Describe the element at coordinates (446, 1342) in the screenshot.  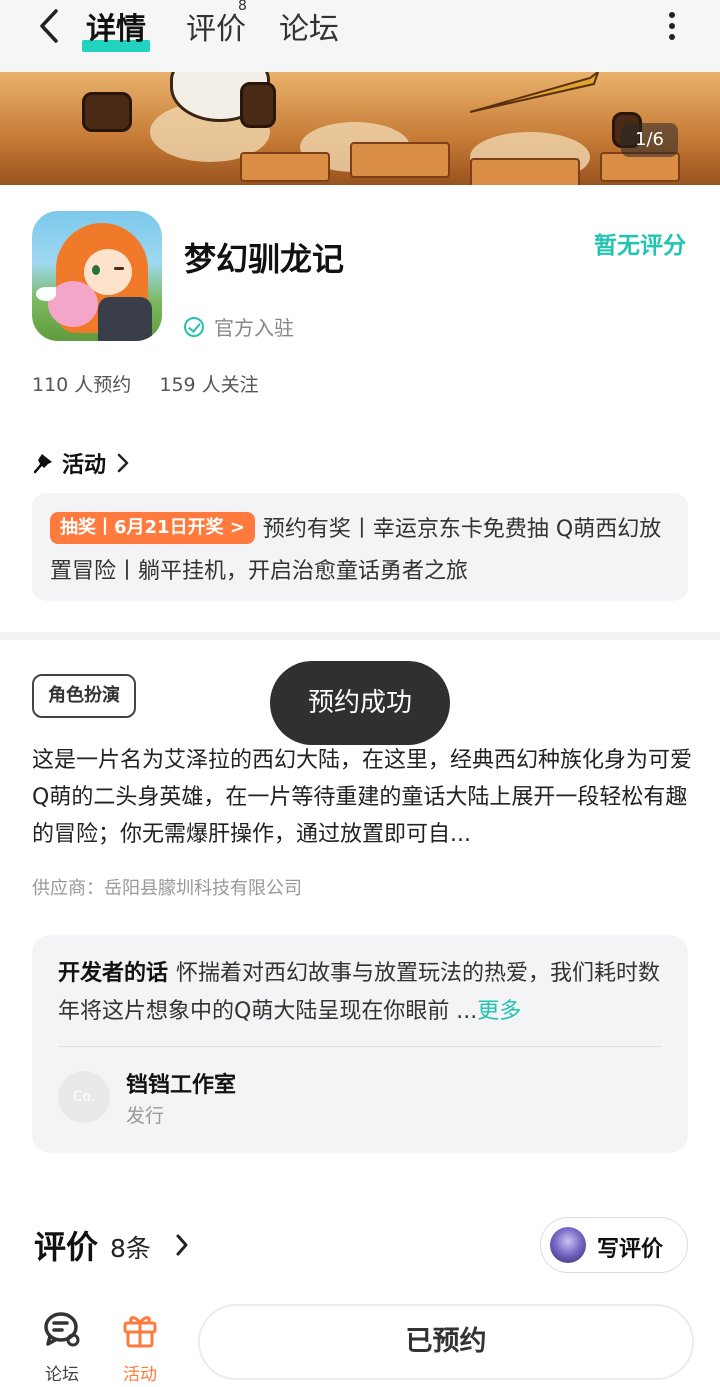
I see `reserved-button: 已预约` at that location.